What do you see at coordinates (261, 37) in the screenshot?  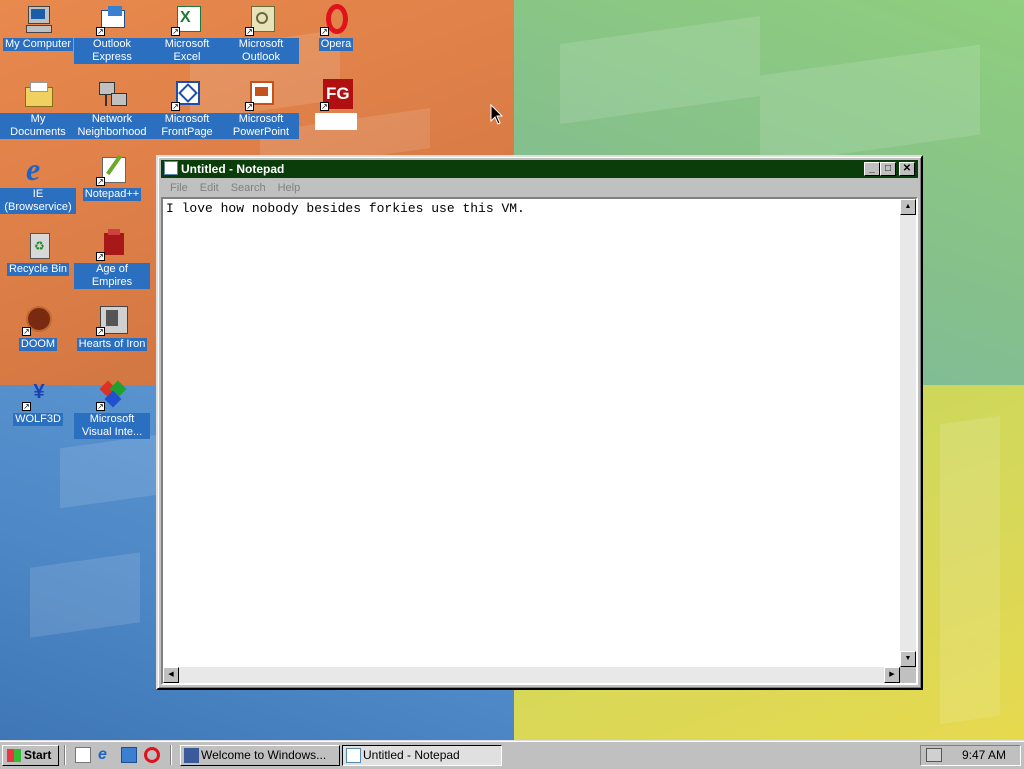 I see `desktop-icon-microsoft-outlook: ↗ Microsoft Outlook` at bounding box center [261, 37].